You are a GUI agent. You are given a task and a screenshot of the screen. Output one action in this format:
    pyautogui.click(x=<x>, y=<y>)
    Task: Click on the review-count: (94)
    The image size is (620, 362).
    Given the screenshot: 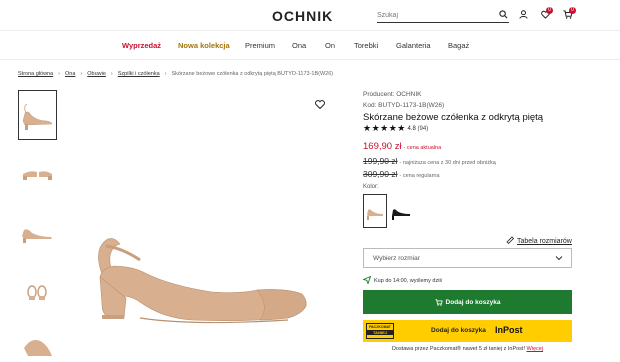 What is the action you would take?
    pyautogui.click(x=423, y=129)
    